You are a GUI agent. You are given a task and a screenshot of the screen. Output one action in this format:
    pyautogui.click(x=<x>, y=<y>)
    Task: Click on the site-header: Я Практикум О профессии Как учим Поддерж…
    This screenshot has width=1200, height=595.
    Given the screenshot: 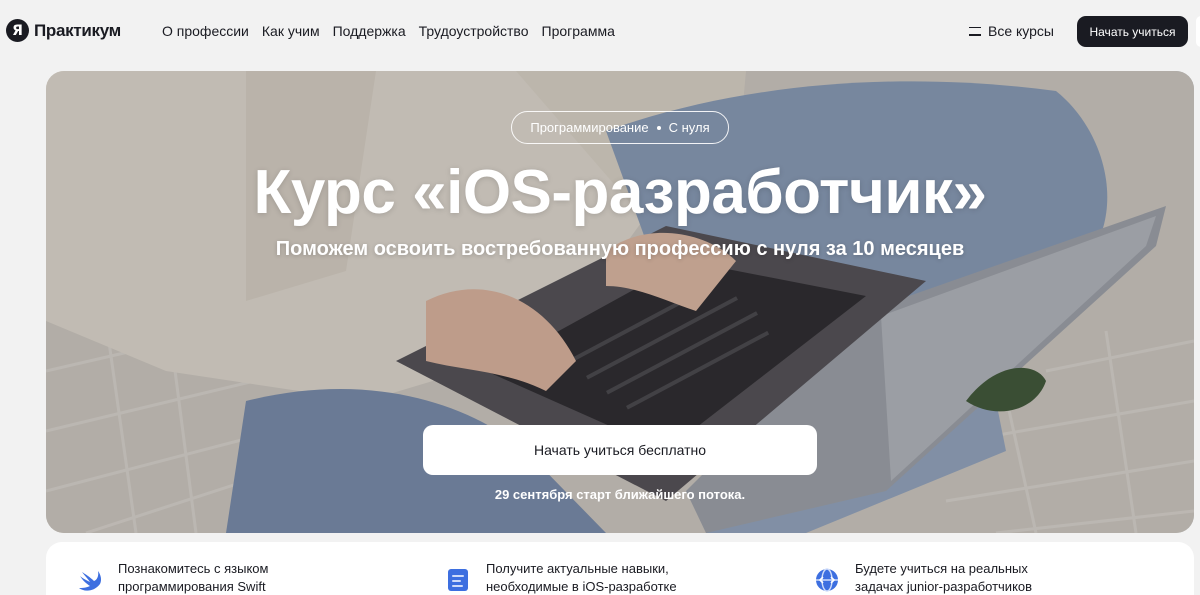 What is the action you would take?
    pyautogui.click(x=600, y=31)
    